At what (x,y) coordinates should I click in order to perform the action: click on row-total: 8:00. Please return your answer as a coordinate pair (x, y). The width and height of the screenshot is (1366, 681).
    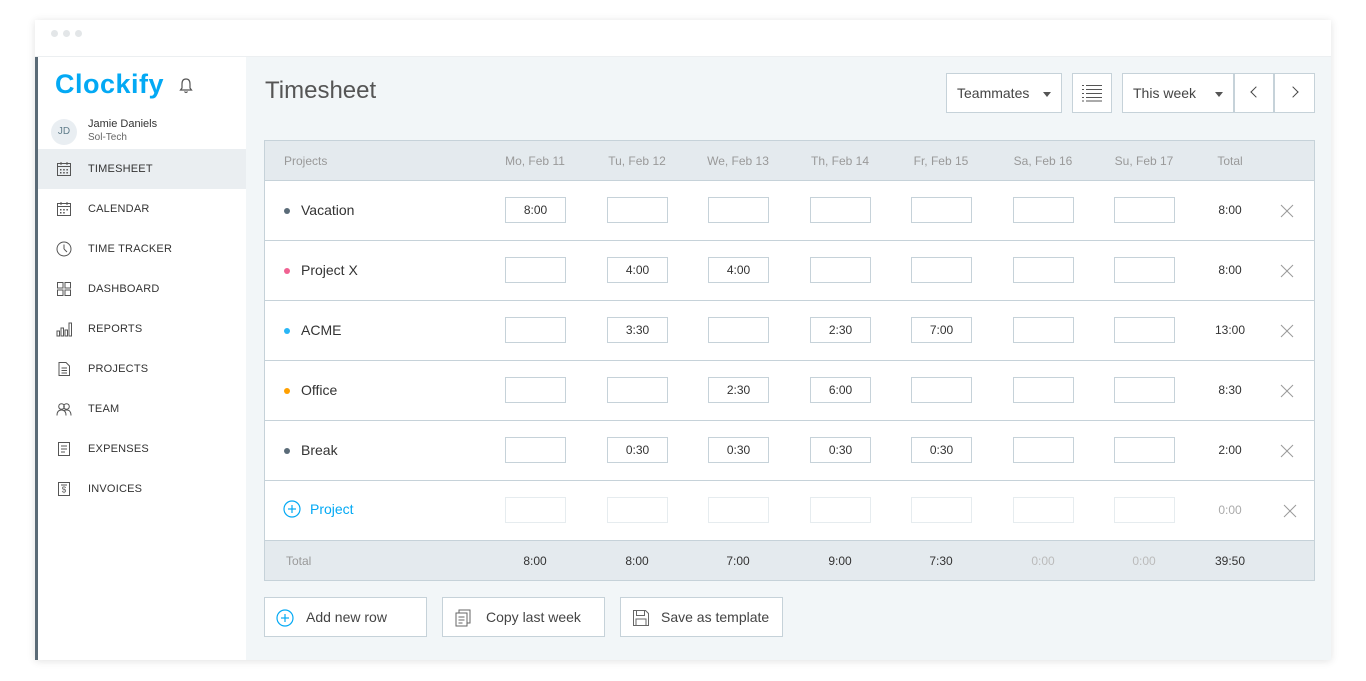
    Looking at the image, I should click on (1230, 270).